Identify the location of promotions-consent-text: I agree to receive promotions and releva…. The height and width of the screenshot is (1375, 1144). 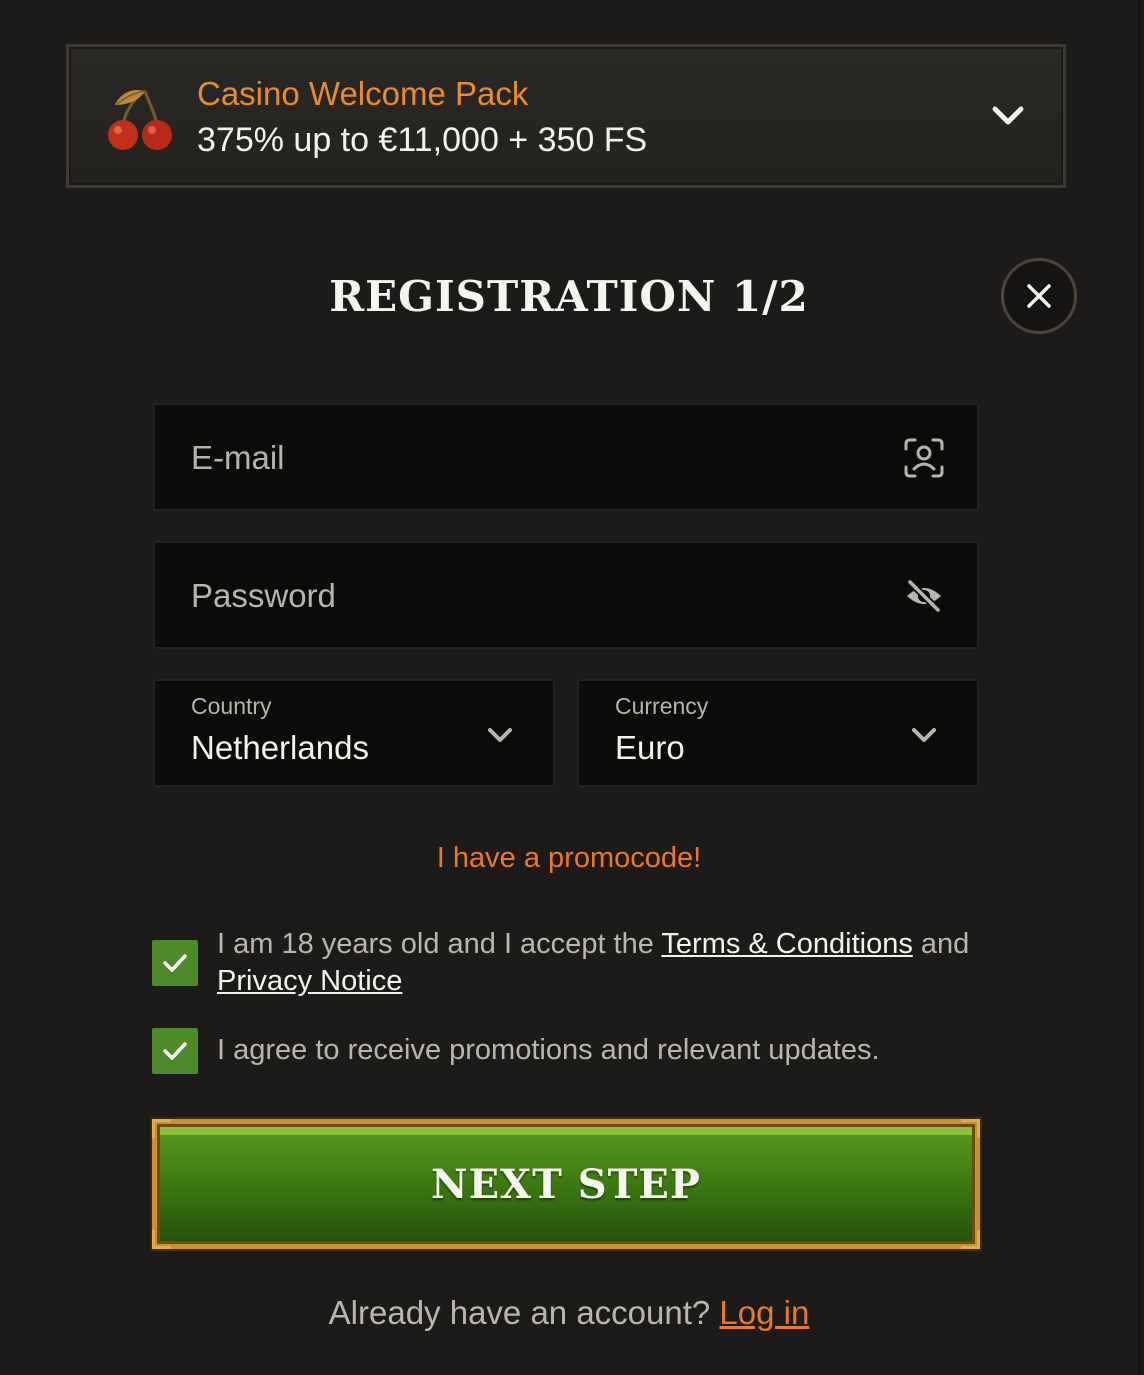
(548, 1050).